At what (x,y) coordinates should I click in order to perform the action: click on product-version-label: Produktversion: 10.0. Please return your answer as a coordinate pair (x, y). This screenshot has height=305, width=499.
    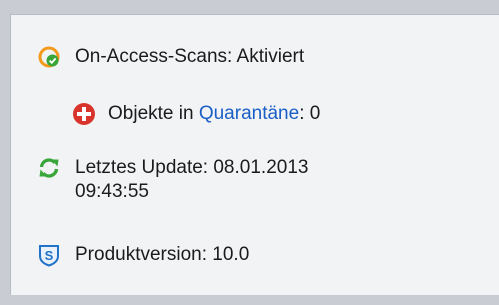
    Looking at the image, I should click on (162, 254).